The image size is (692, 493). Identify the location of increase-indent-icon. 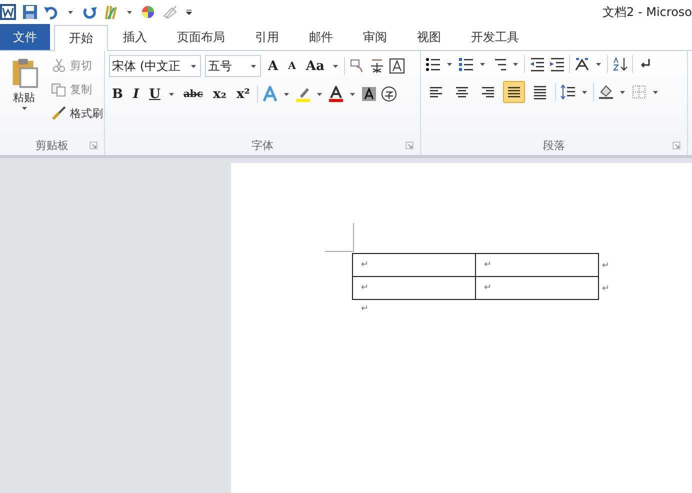
(557, 64).